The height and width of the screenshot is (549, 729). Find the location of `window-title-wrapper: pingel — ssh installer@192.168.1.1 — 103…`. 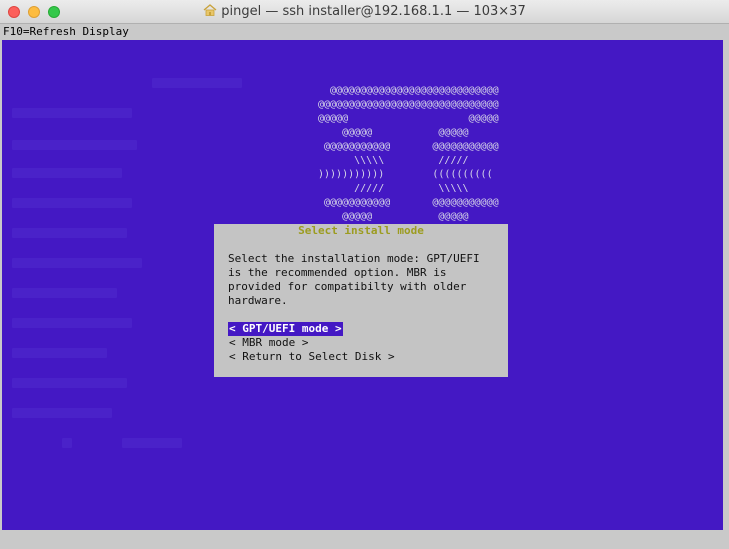

window-title-wrapper: pingel — ssh installer@192.168.1.1 — 103… is located at coordinates (364, 11).